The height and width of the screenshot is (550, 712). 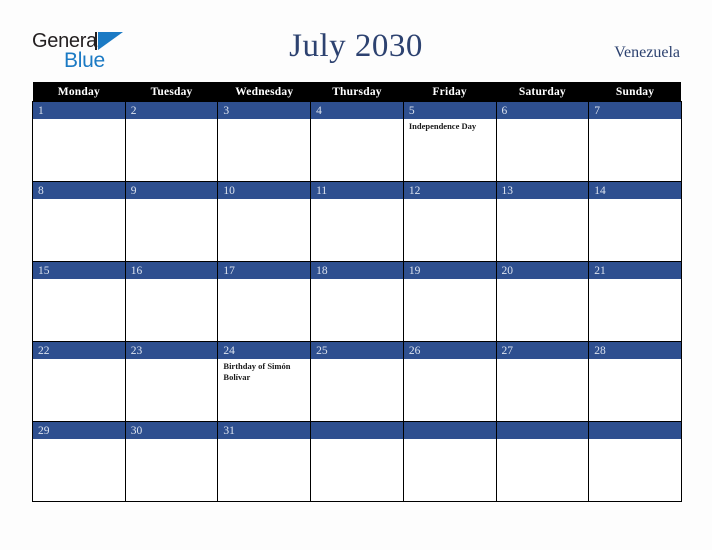 What do you see at coordinates (635, 92) in the screenshot?
I see `weekday-header-sunday: Sunday` at bounding box center [635, 92].